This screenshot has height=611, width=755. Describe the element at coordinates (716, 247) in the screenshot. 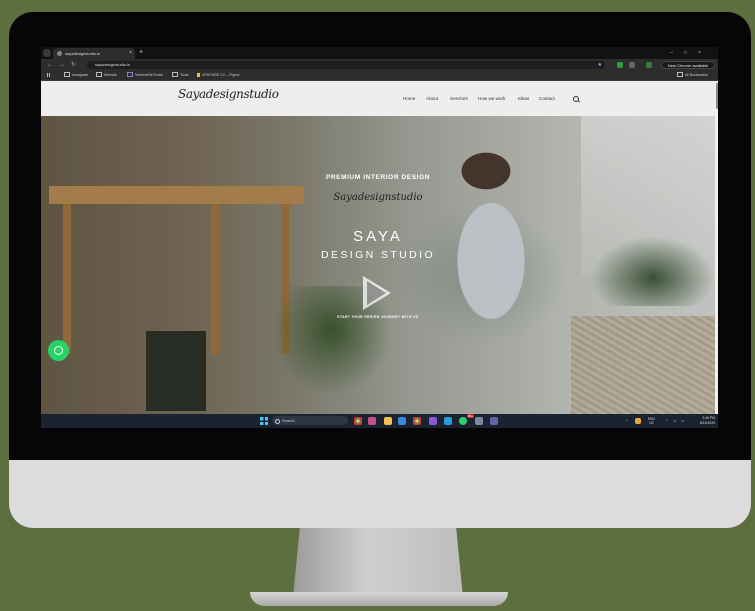

I see `page-scrollbar` at that location.